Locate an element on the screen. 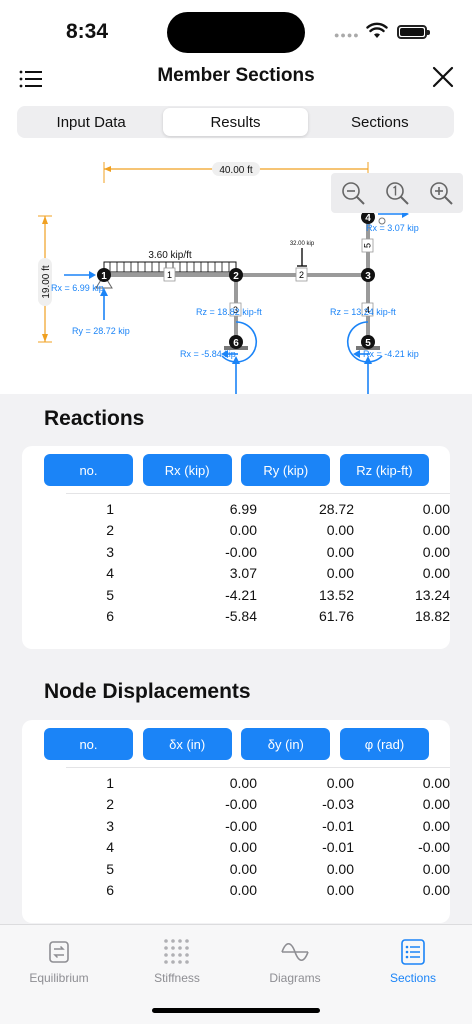  reactions-title: Reactions is located at coordinates (94, 418).